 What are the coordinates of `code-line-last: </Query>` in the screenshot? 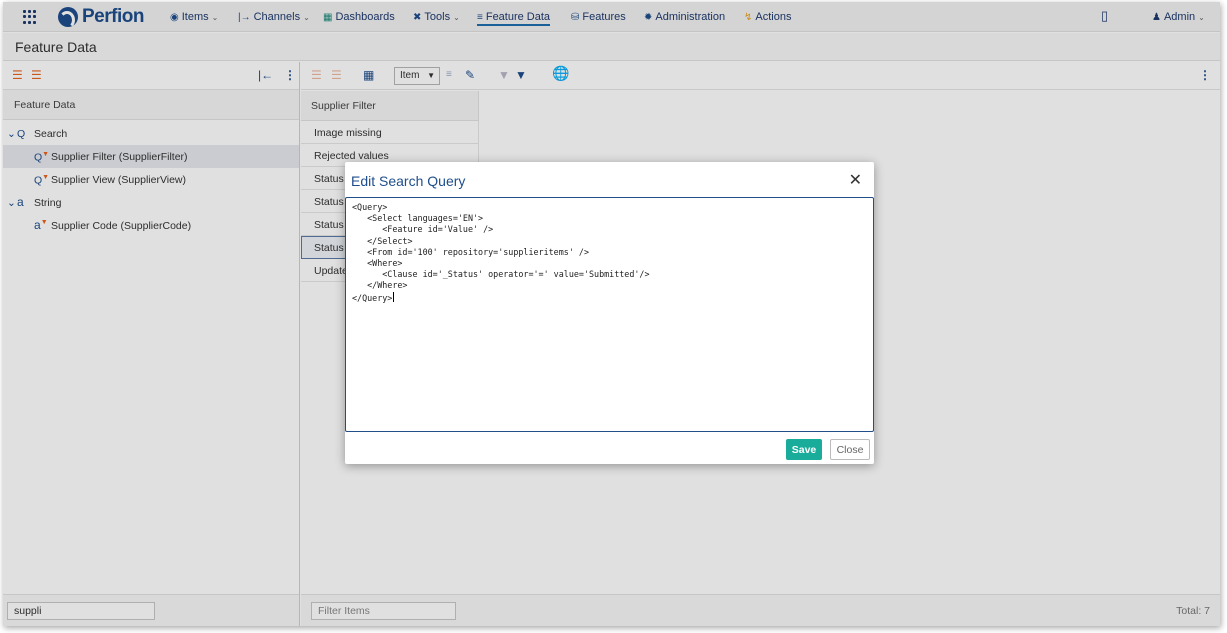 It's located at (501, 297).